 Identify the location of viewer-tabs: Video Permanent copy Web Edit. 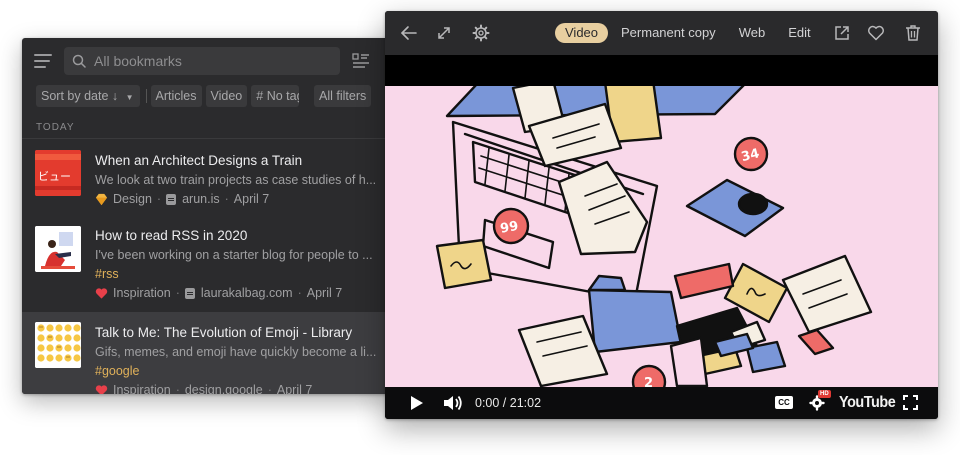
(689, 33).